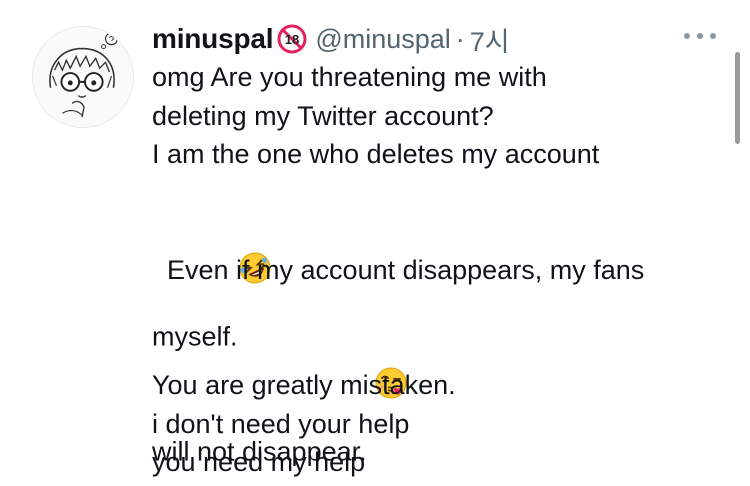 This screenshot has height=486, width=750. I want to click on user-handle: @minuspal, so click(382, 39).